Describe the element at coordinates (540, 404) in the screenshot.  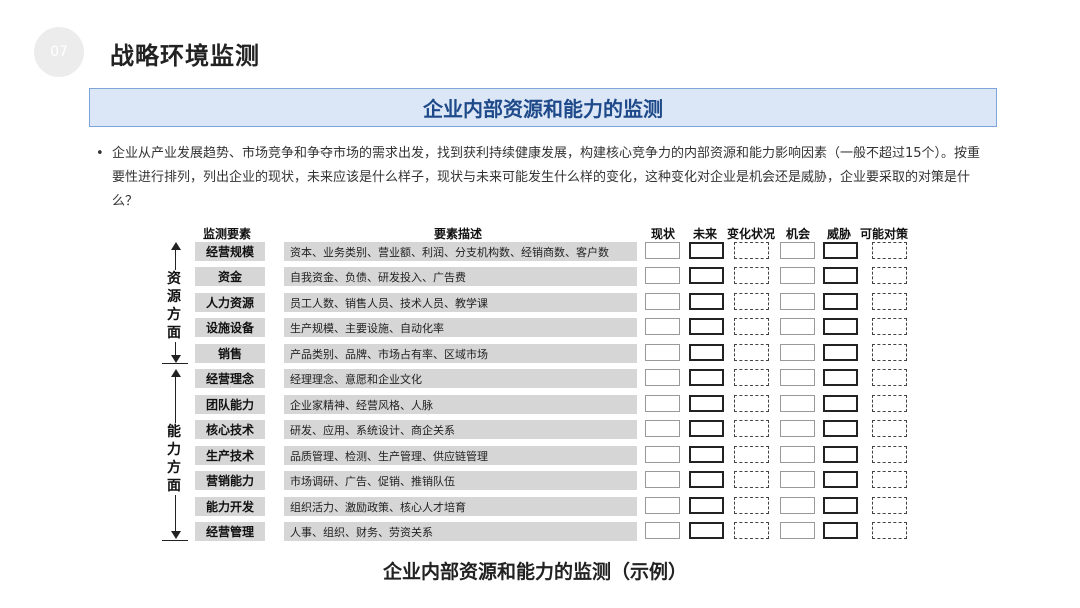
I see `table-row: 团队能力 企业家精神、经营风格、人脉` at that location.